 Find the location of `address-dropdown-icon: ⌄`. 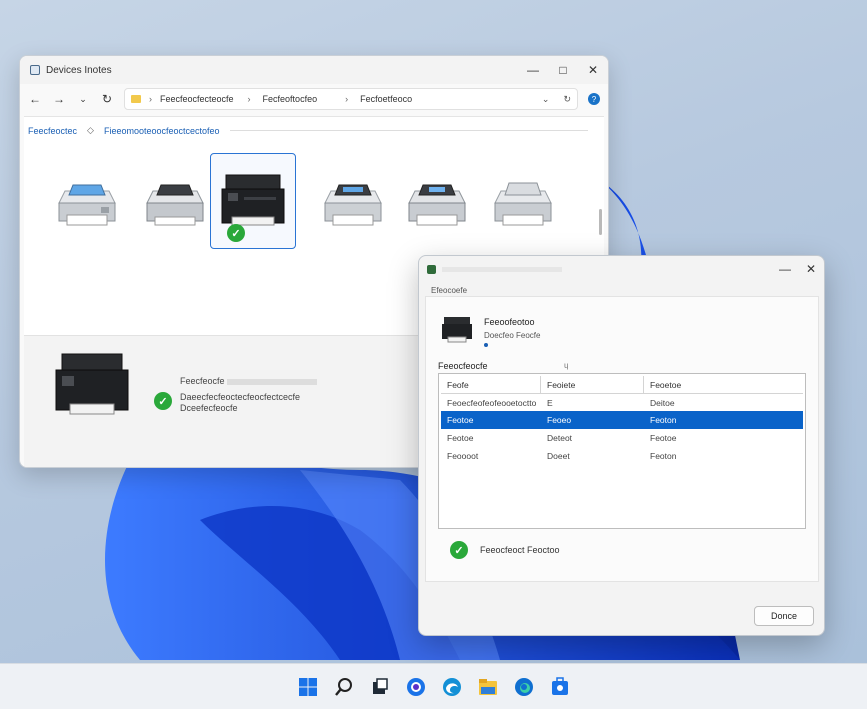

address-dropdown-icon: ⌄ is located at coordinates (546, 99).